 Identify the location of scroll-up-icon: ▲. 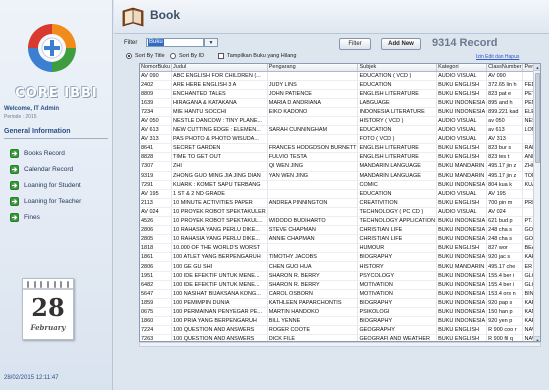
(537, 67).